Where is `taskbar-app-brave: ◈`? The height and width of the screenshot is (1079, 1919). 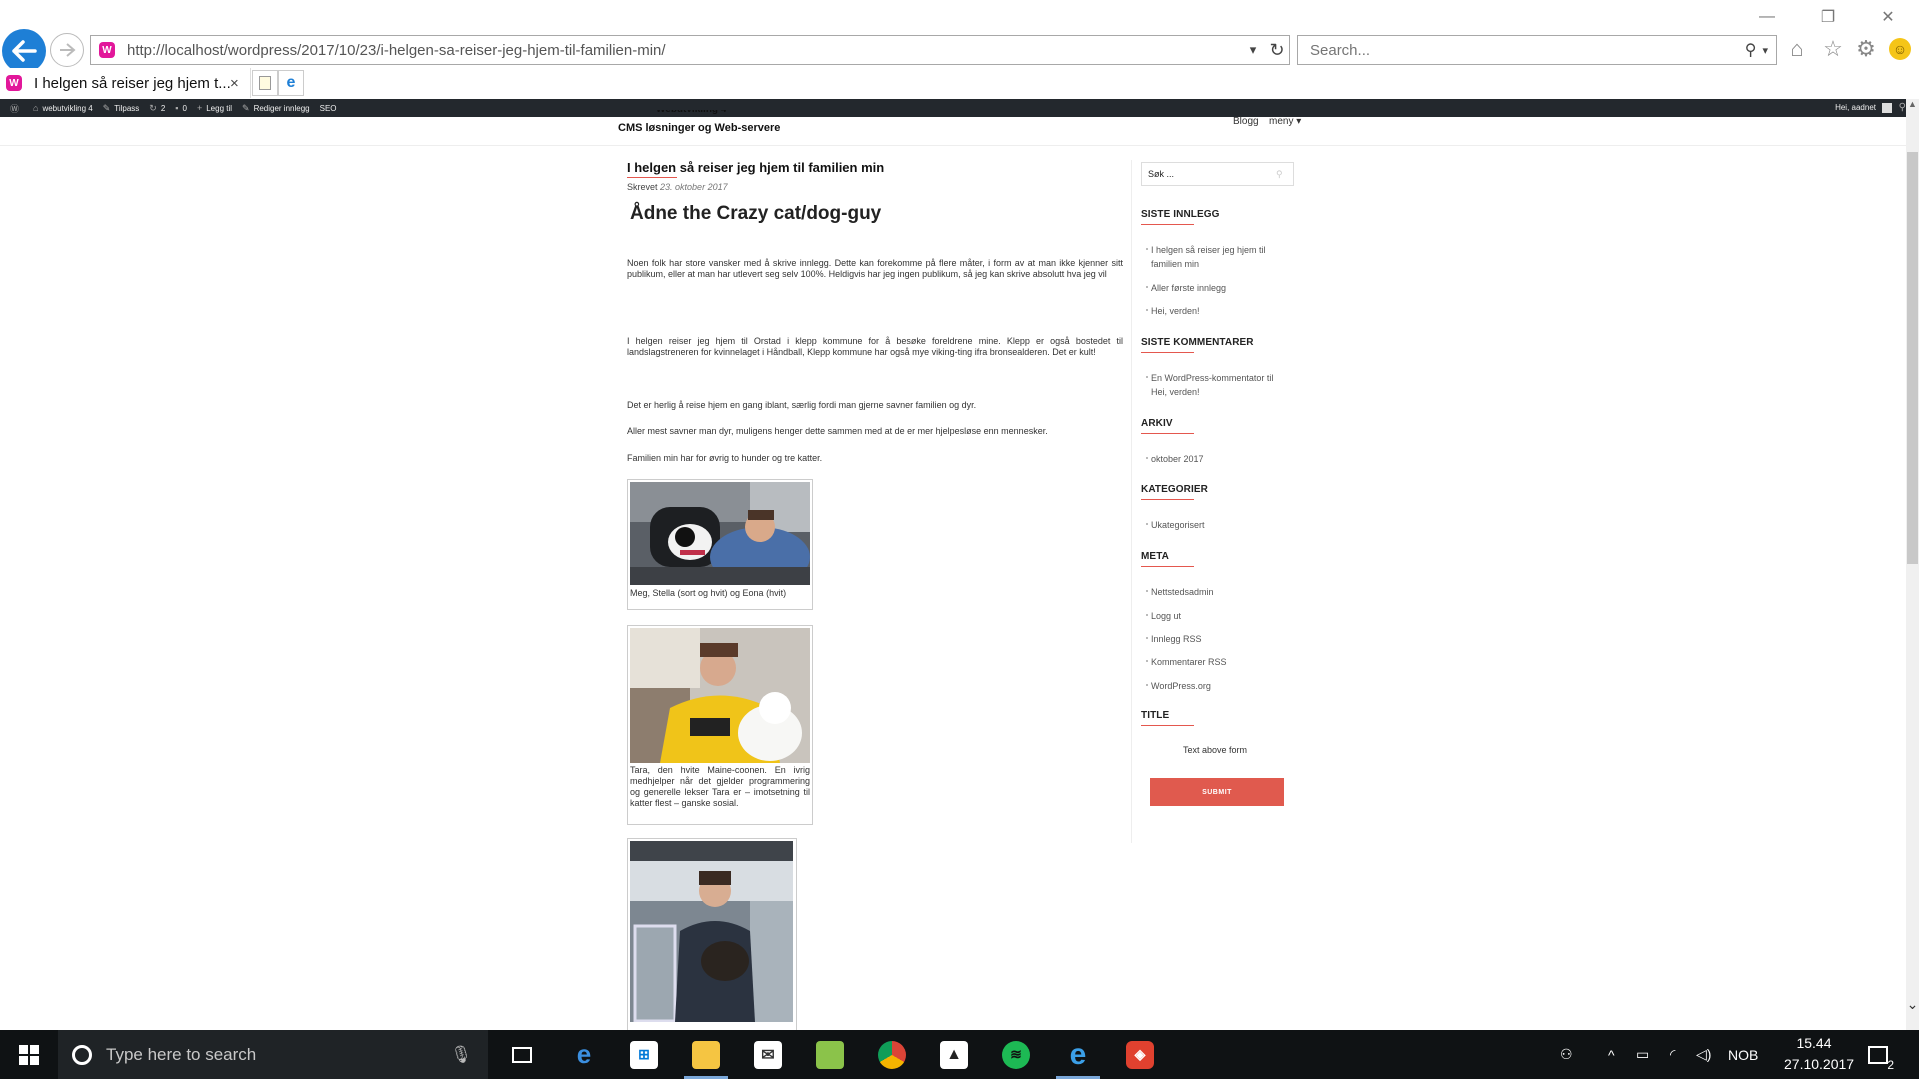
taskbar-app-brave: ◈ is located at coordinates (1140, 1054).